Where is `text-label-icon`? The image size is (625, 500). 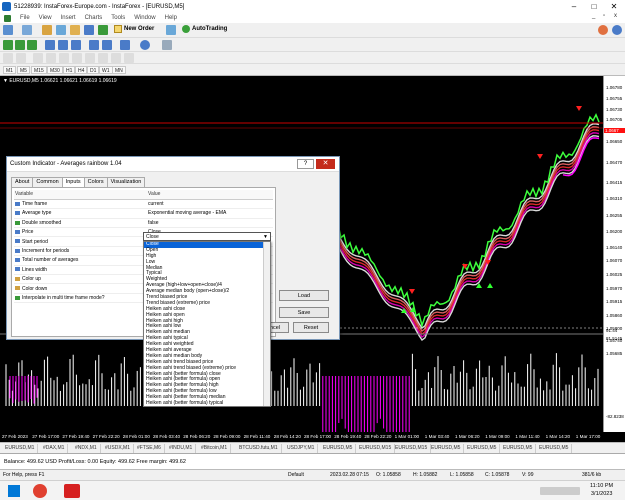 text-label-icon is located at coordinates (116, 58).